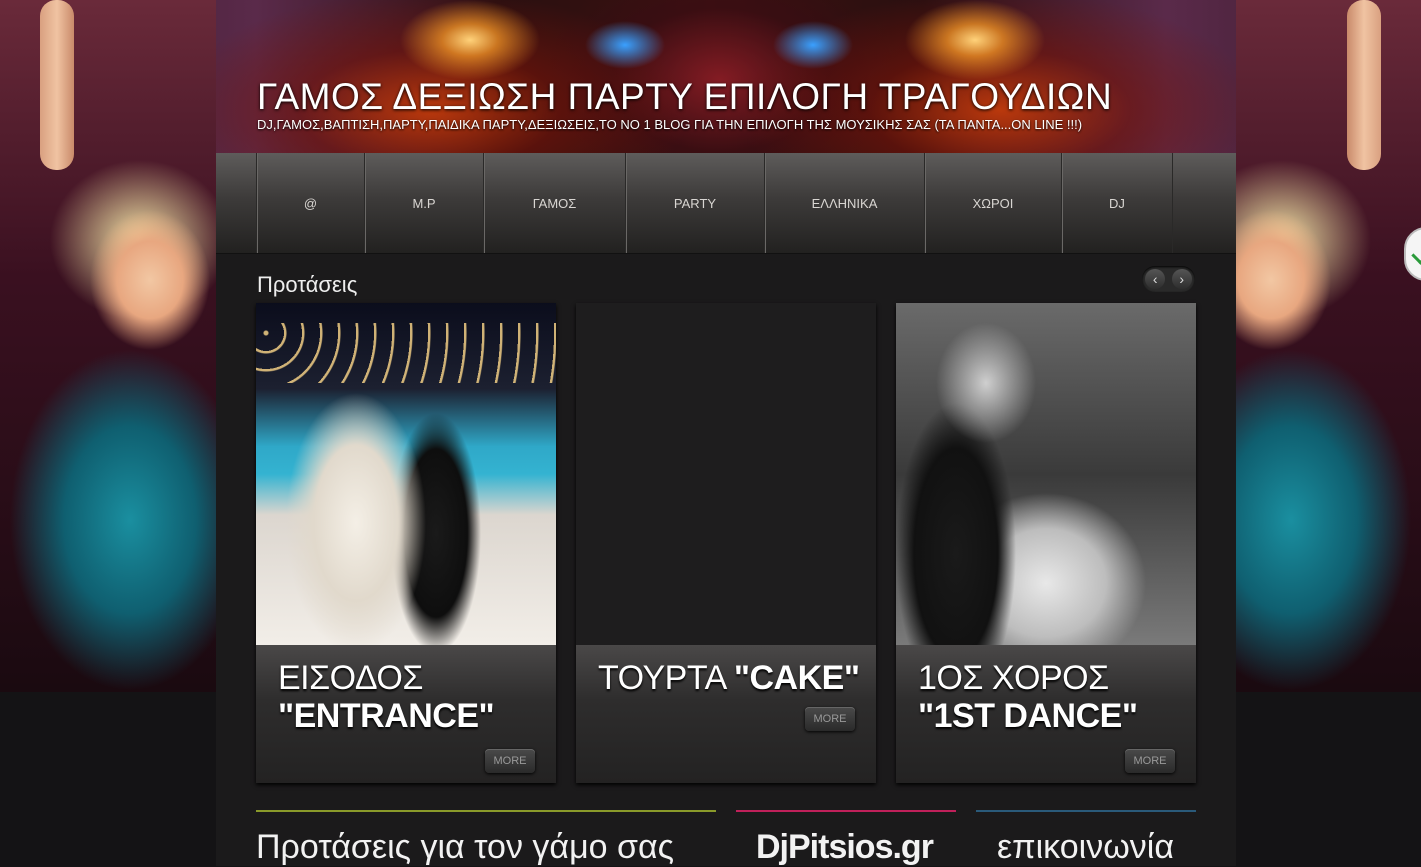 This screenshot has height=867, width=1421. What do you see at coordinates (307, 284) in the screenshot?
I see `featured-section-title: Προτάσεις` at bounding box center [307, 284].